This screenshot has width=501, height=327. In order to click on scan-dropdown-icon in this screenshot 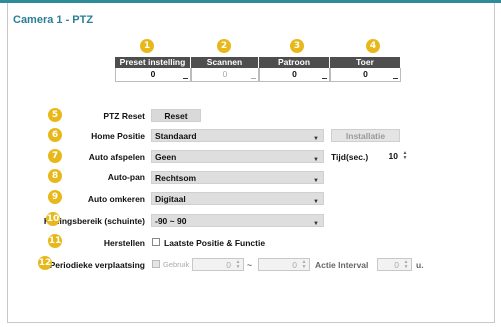, I will do `click(253, 78)`.